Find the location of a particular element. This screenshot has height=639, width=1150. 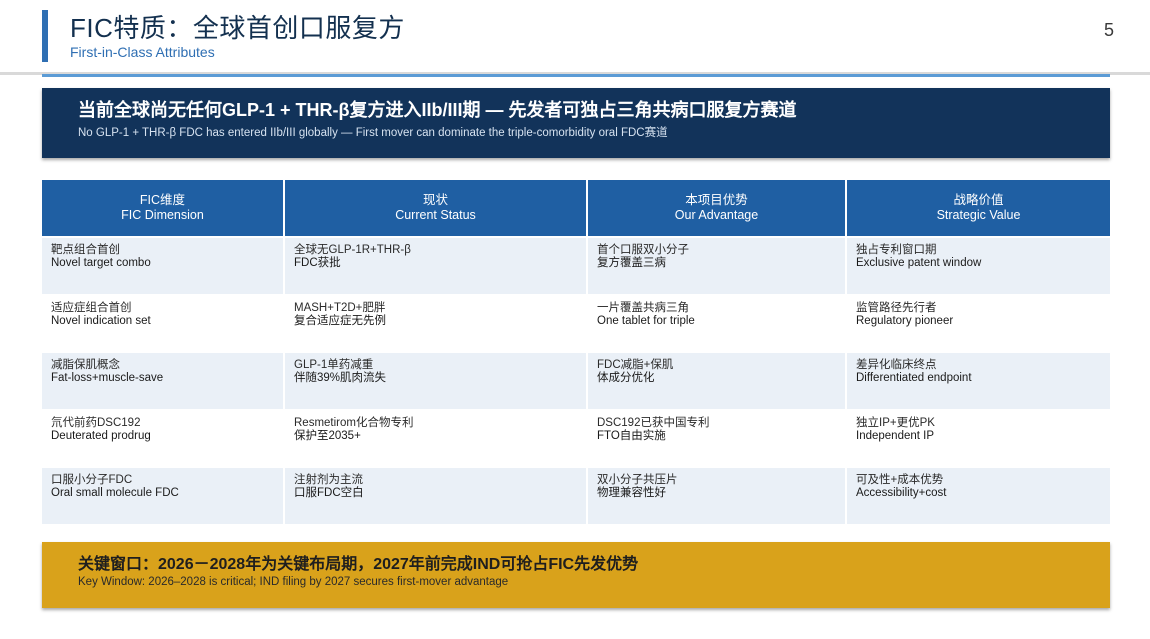

cell-text-en: Accessibility+cost is located at coordinates (901, 493).